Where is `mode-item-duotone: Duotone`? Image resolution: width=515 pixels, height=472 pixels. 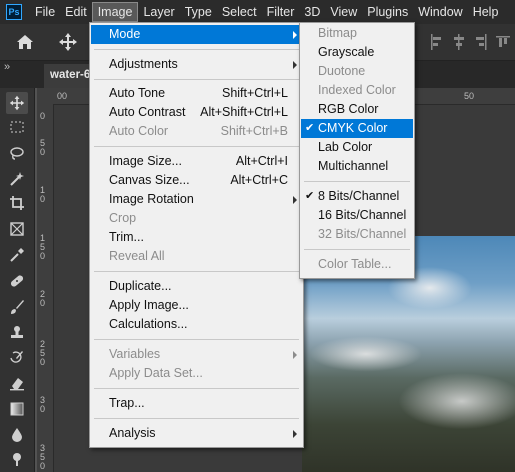
mode-item-duotone: Duotone is located at coordinates (357, 71).